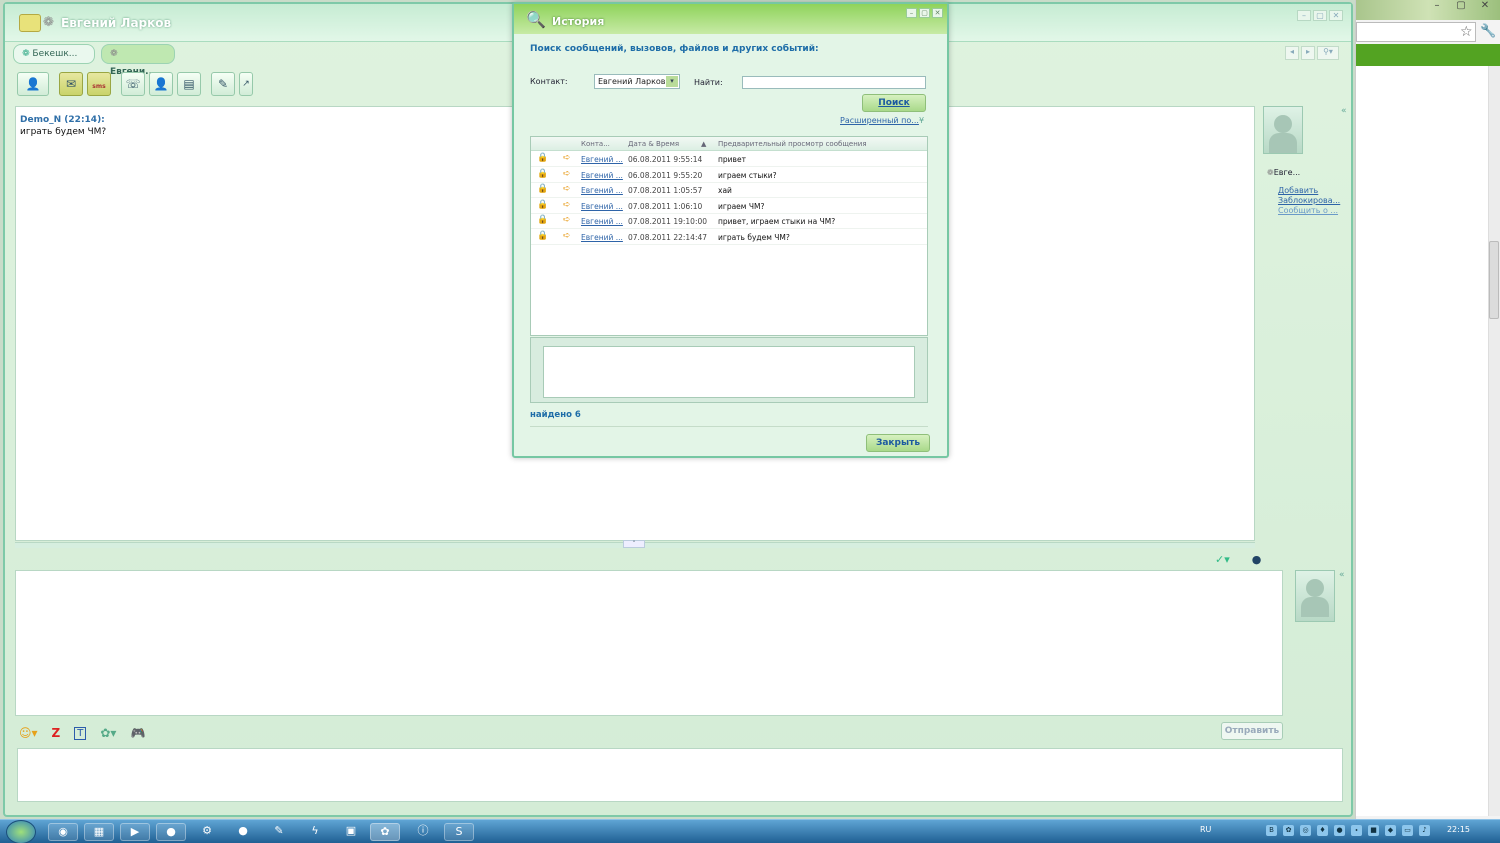 This screenshot has height=843, width=1500. Describe the element at coordinates (1283, 130) in the screenshot. I see `contact-avatar` at that location.